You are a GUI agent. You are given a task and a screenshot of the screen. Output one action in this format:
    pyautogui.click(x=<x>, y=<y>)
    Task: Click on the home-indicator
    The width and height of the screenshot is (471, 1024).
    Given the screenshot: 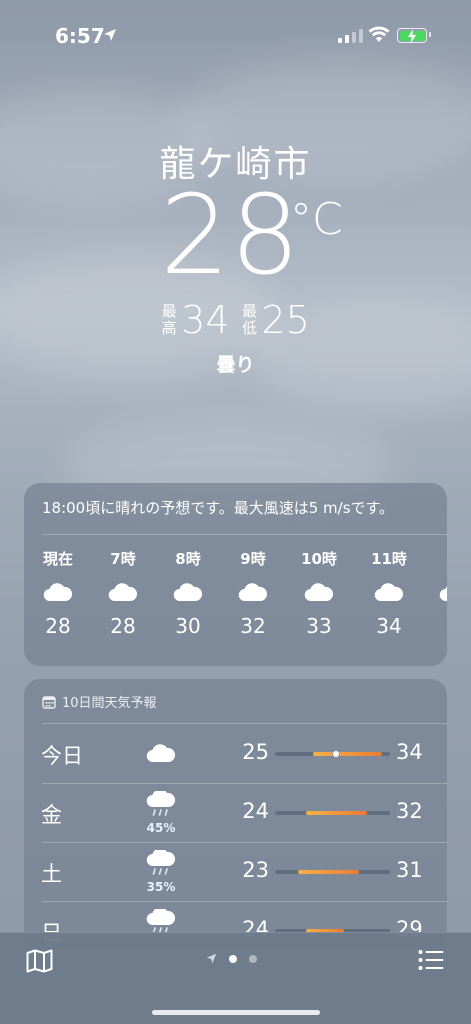 What is the action you would take?
    pyautogui.click(x=236, y=1012)
    